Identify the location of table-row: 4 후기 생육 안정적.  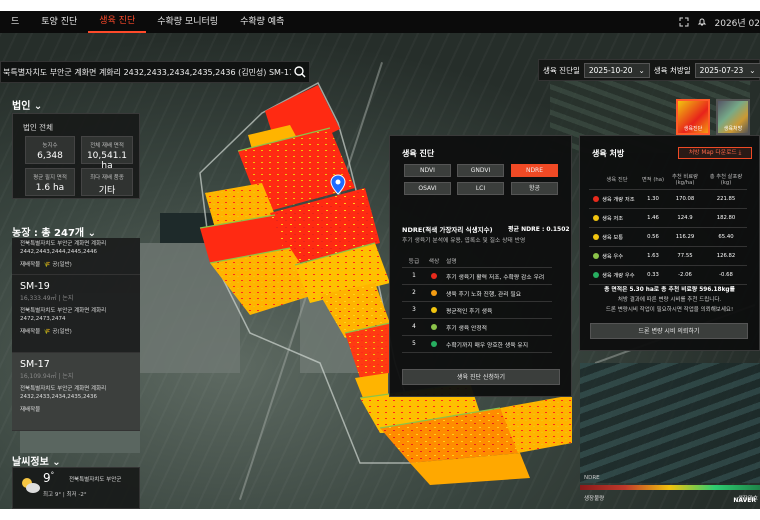
(477, 327).